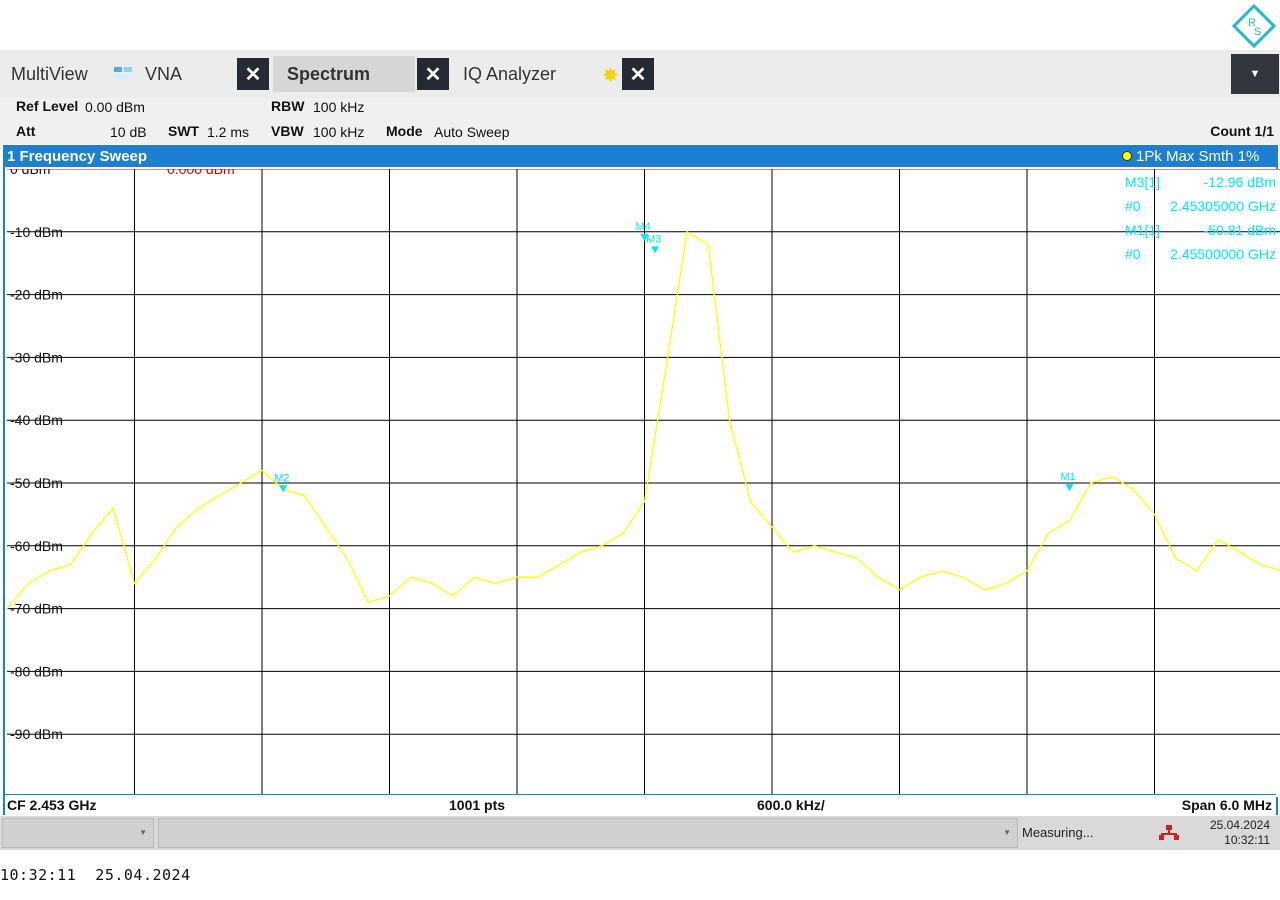  Describe the element at coordinates (1169, 832) in the screenshot. I see `network-icon` at that location.